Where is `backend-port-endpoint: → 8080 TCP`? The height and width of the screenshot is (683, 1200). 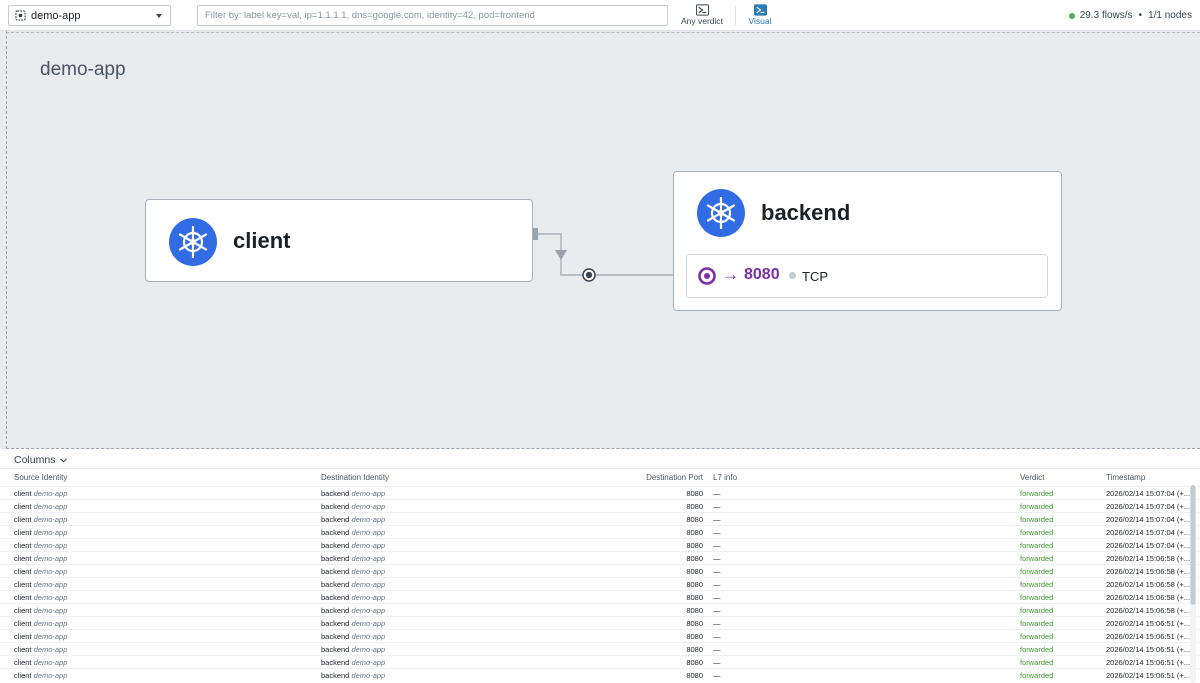
backend-port-endpoint: → 8080 TCP is located at coordinates (867, 276).